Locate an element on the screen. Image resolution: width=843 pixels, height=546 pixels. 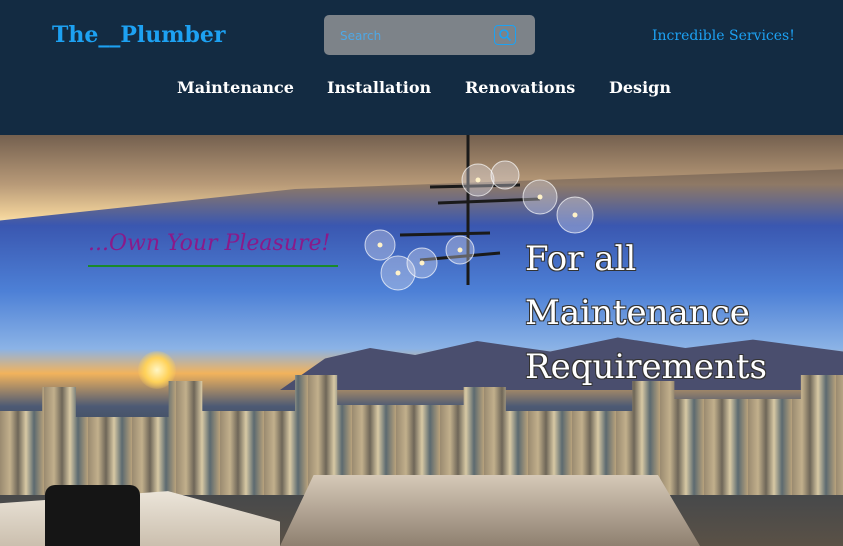
search-button is located at coordinates (505, 35).